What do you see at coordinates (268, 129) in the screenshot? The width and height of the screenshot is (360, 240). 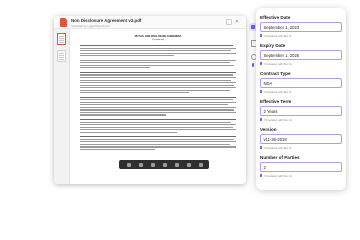 I see `field-label: Version` at bounding box center [268, 129].